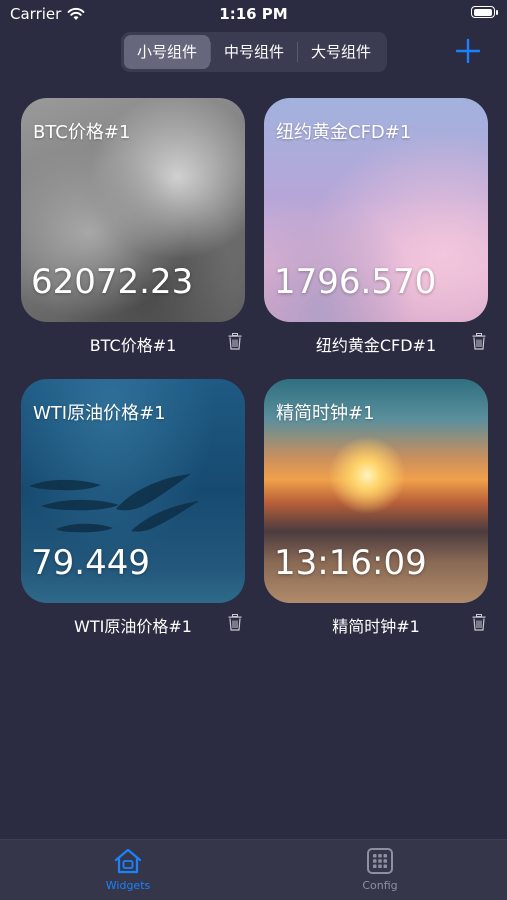 This screenshot has height=900, width=507. I want to click on widget-value: 13:16:09, so click(350, 563).